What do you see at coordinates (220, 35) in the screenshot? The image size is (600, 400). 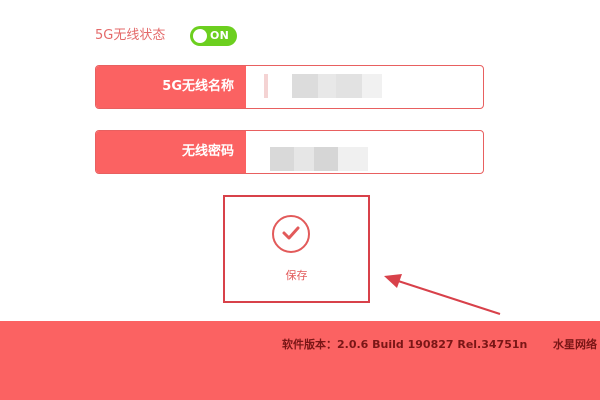 I see `toggle-state-text: ON` at bounding box center [220, 35].